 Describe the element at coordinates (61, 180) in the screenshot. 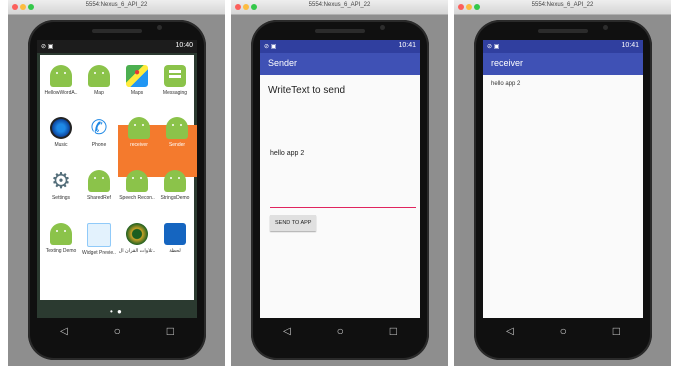

I see `settings-icon: ⚙` at that location.